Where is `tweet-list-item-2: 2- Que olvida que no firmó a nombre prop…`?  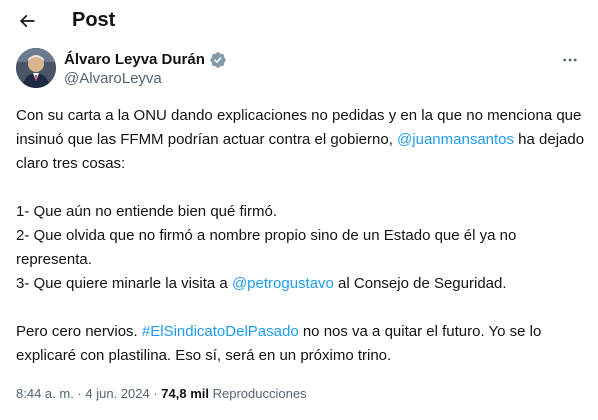 tweet-list-item-2: 2- Que olvida que no firmó a nombre prop… is located at coordinates (266, 247).